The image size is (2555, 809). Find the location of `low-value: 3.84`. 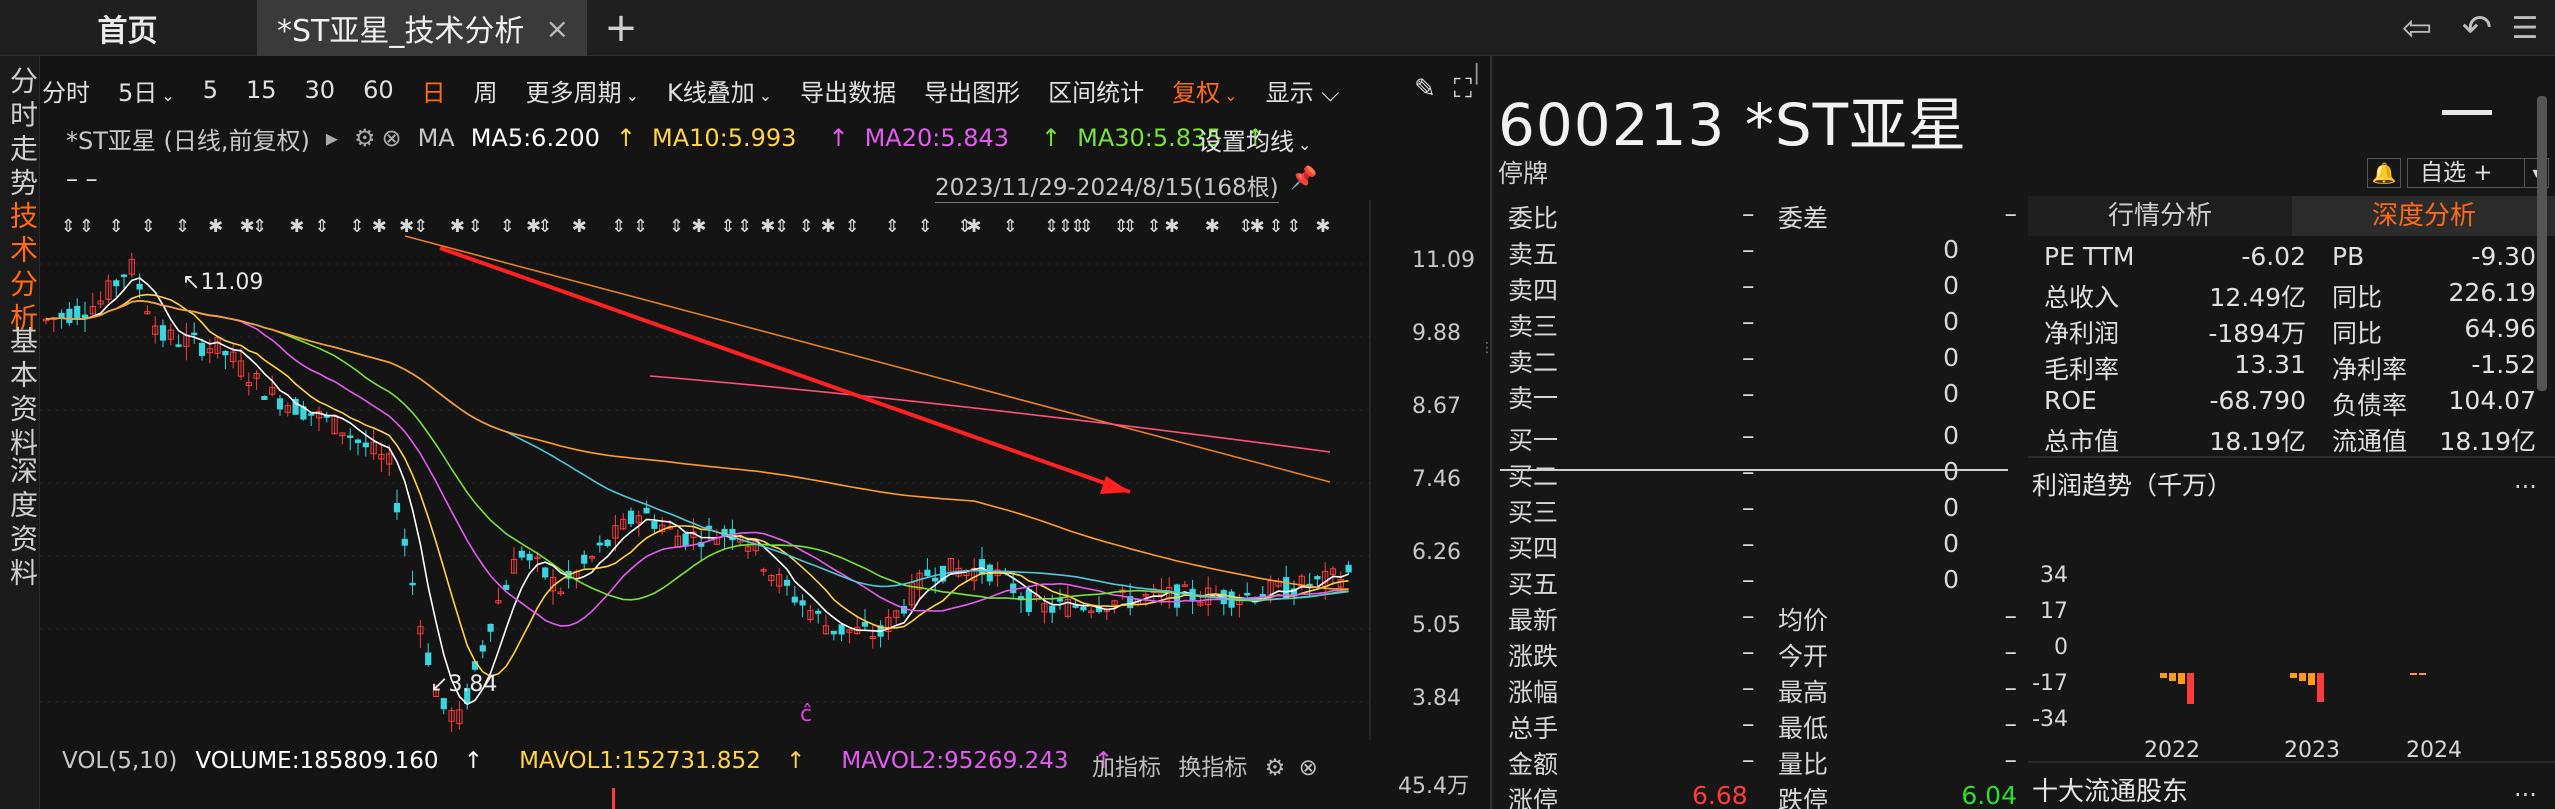

low-value: 3.84 is located at coordinates (473, 684).